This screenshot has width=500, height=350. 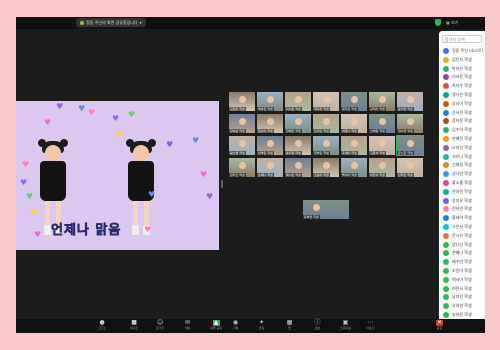 I want to click on participant-video-tile: 황소율 학생, so click(x=242, y=145).